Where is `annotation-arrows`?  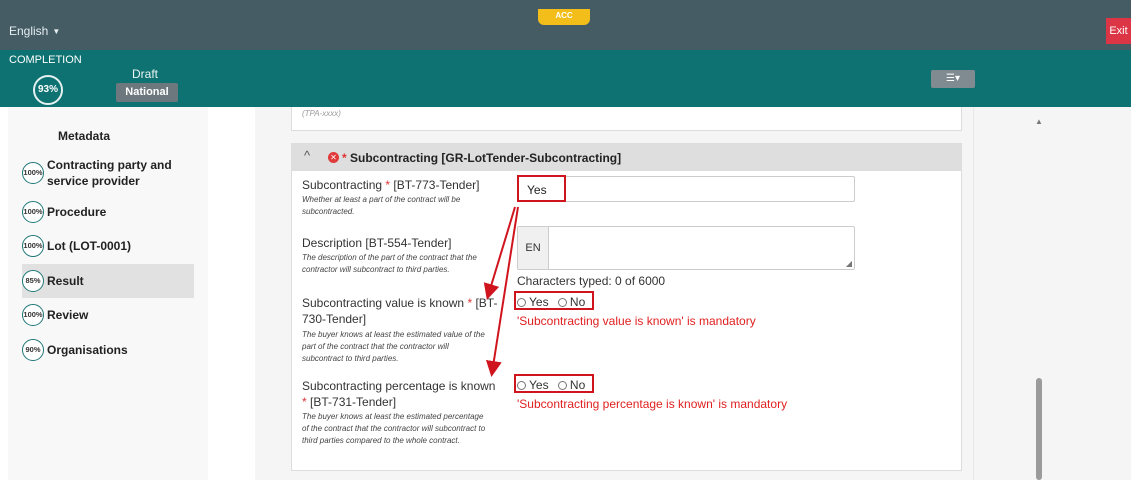 annotation-arrows is located at coordinates (501, 291).